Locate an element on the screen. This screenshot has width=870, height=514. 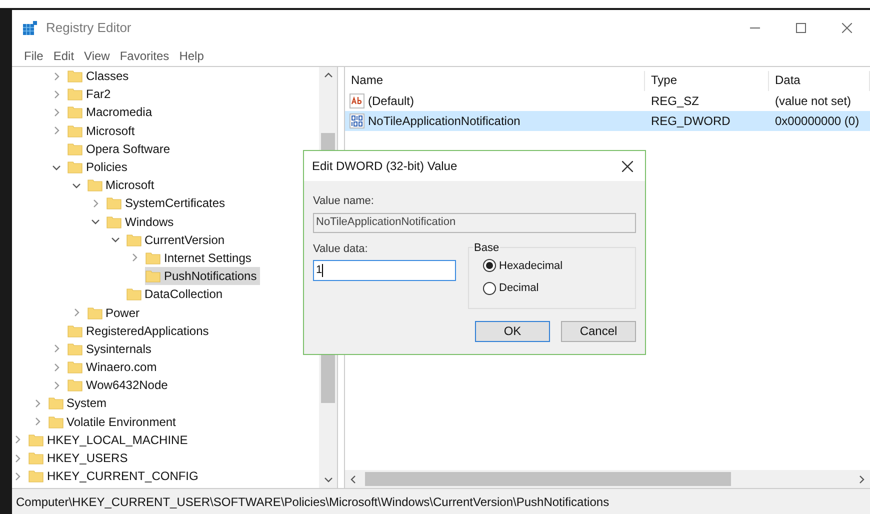
field-label: Value name: is located at coordinates (344, 201).